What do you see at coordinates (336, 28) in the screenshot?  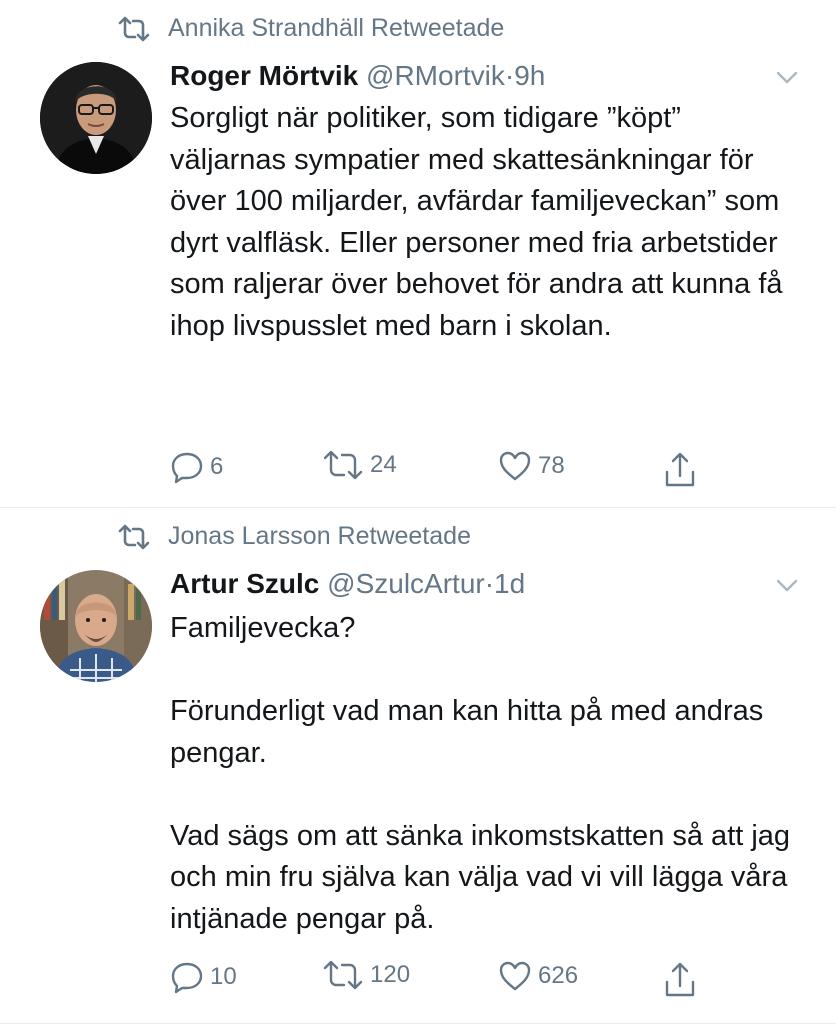 I see `retweeted-by-label: Annika Strandhäll Retweetade` at bounding box center [336, 28].